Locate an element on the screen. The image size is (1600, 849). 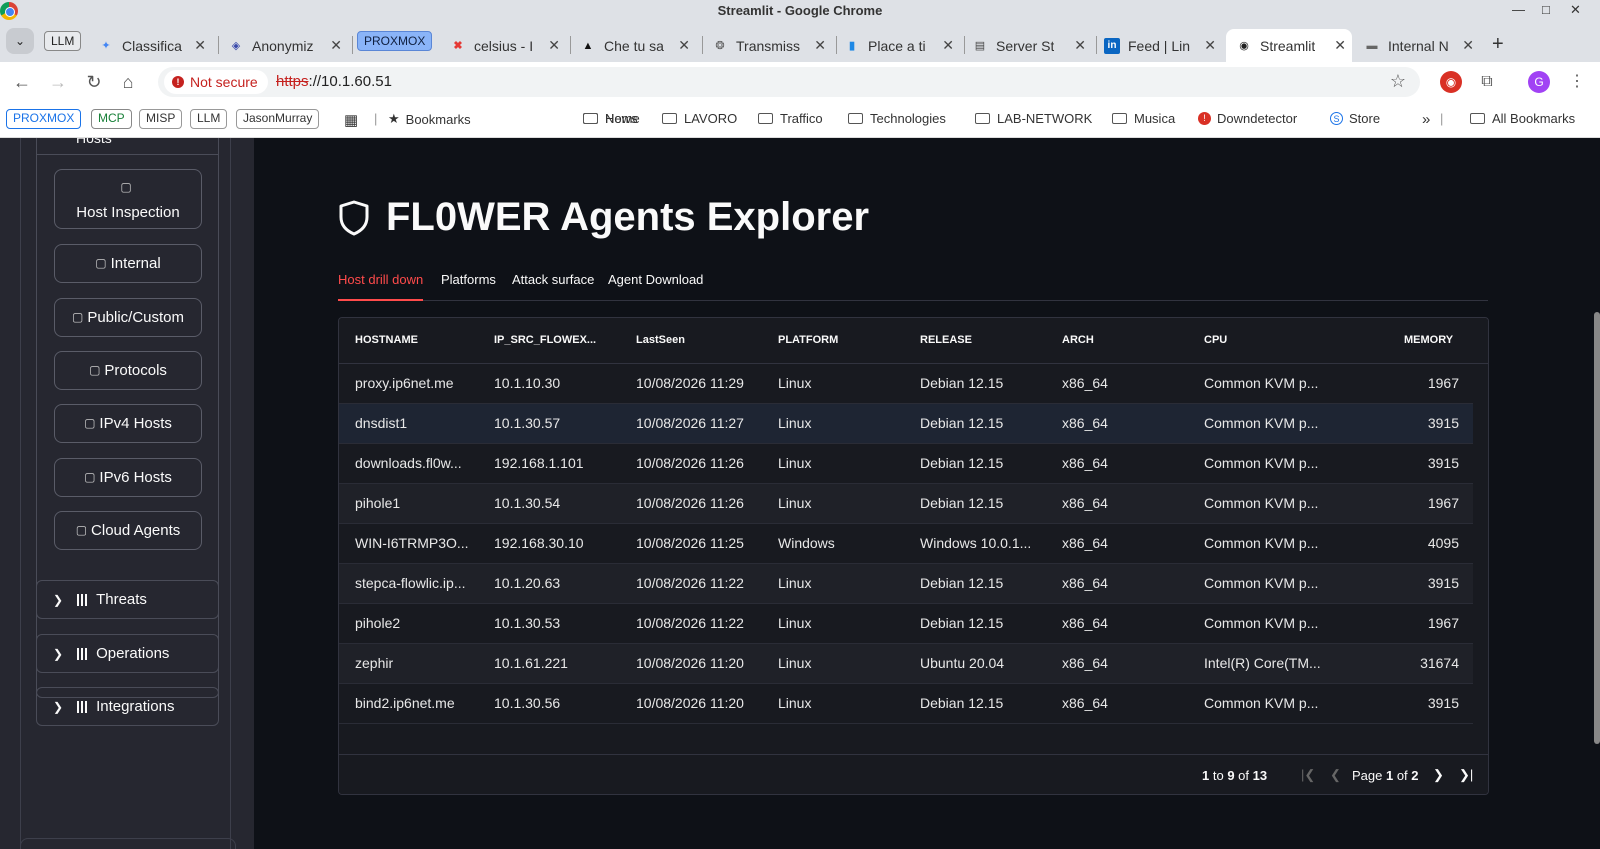
ipv6-hosts-button: ▢ IPv6 Hosts is located at coordinates (128, 477).